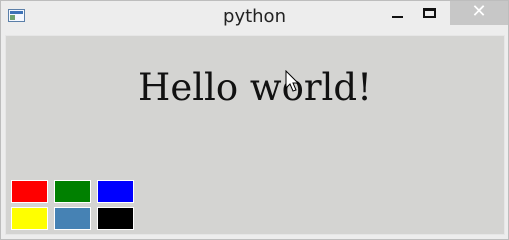  What do you see at coordinates (72, 218) in the screenshot?
I see `swatch-steelblue` at bounding box center [72, 218].